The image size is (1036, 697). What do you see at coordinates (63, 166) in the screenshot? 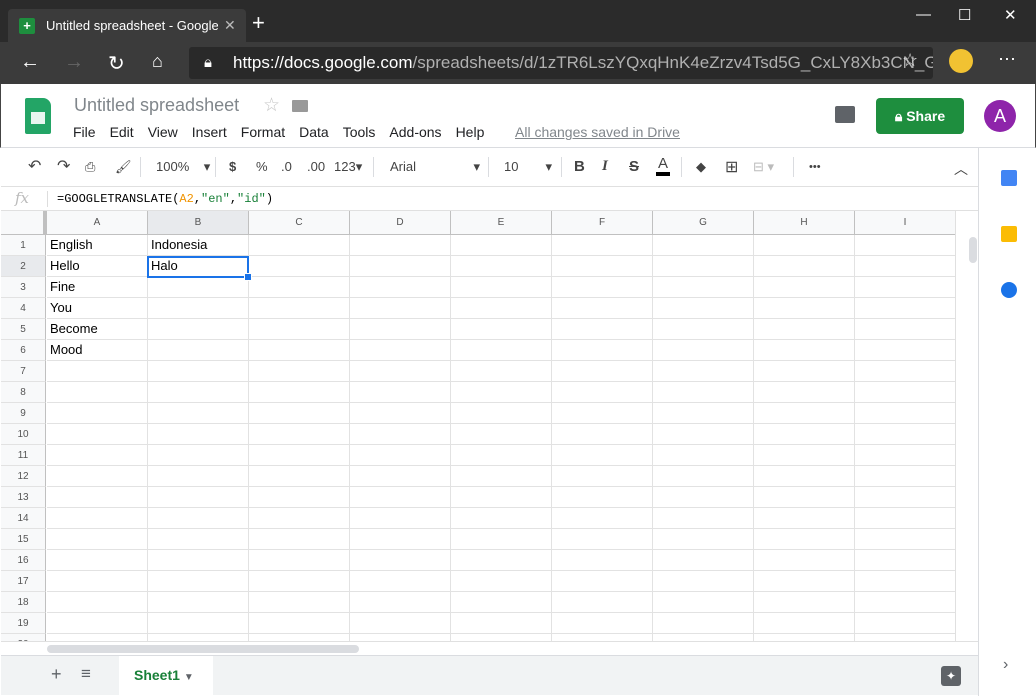
I see `redo-icon: ↷` at bounding box center [63, 166].